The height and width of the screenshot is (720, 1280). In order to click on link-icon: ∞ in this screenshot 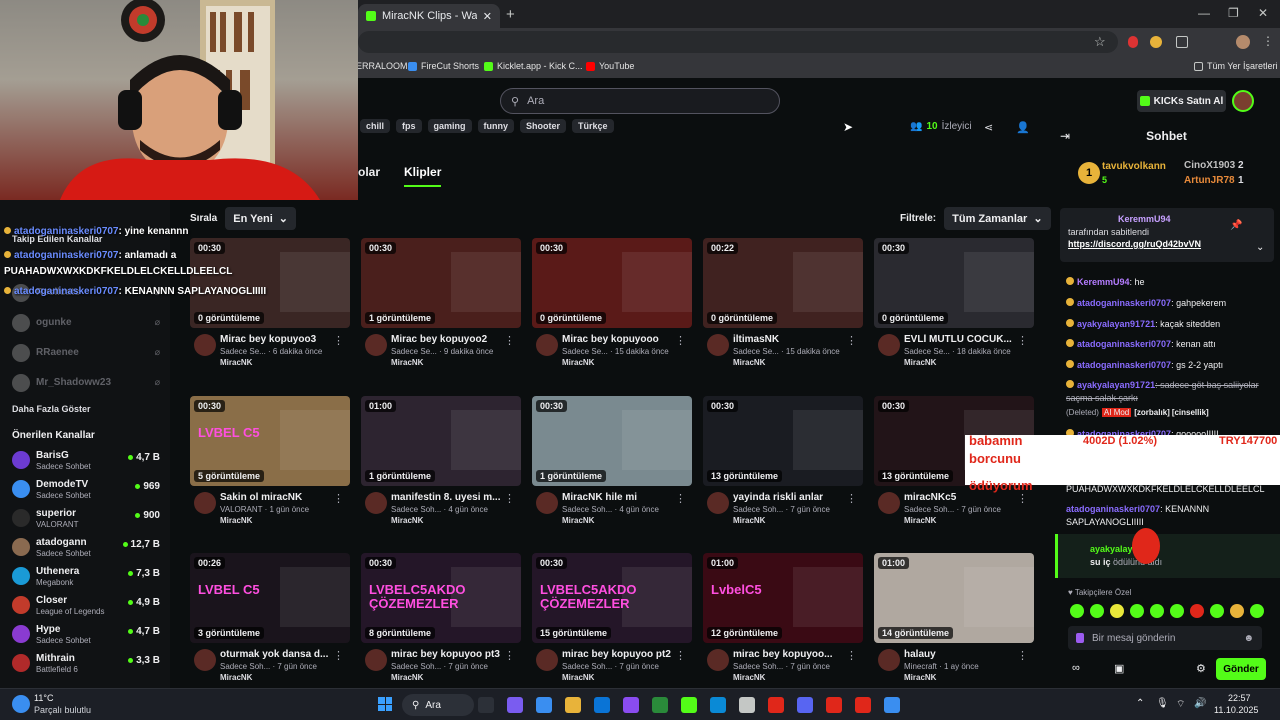, I will do `click(1076, 668)`.